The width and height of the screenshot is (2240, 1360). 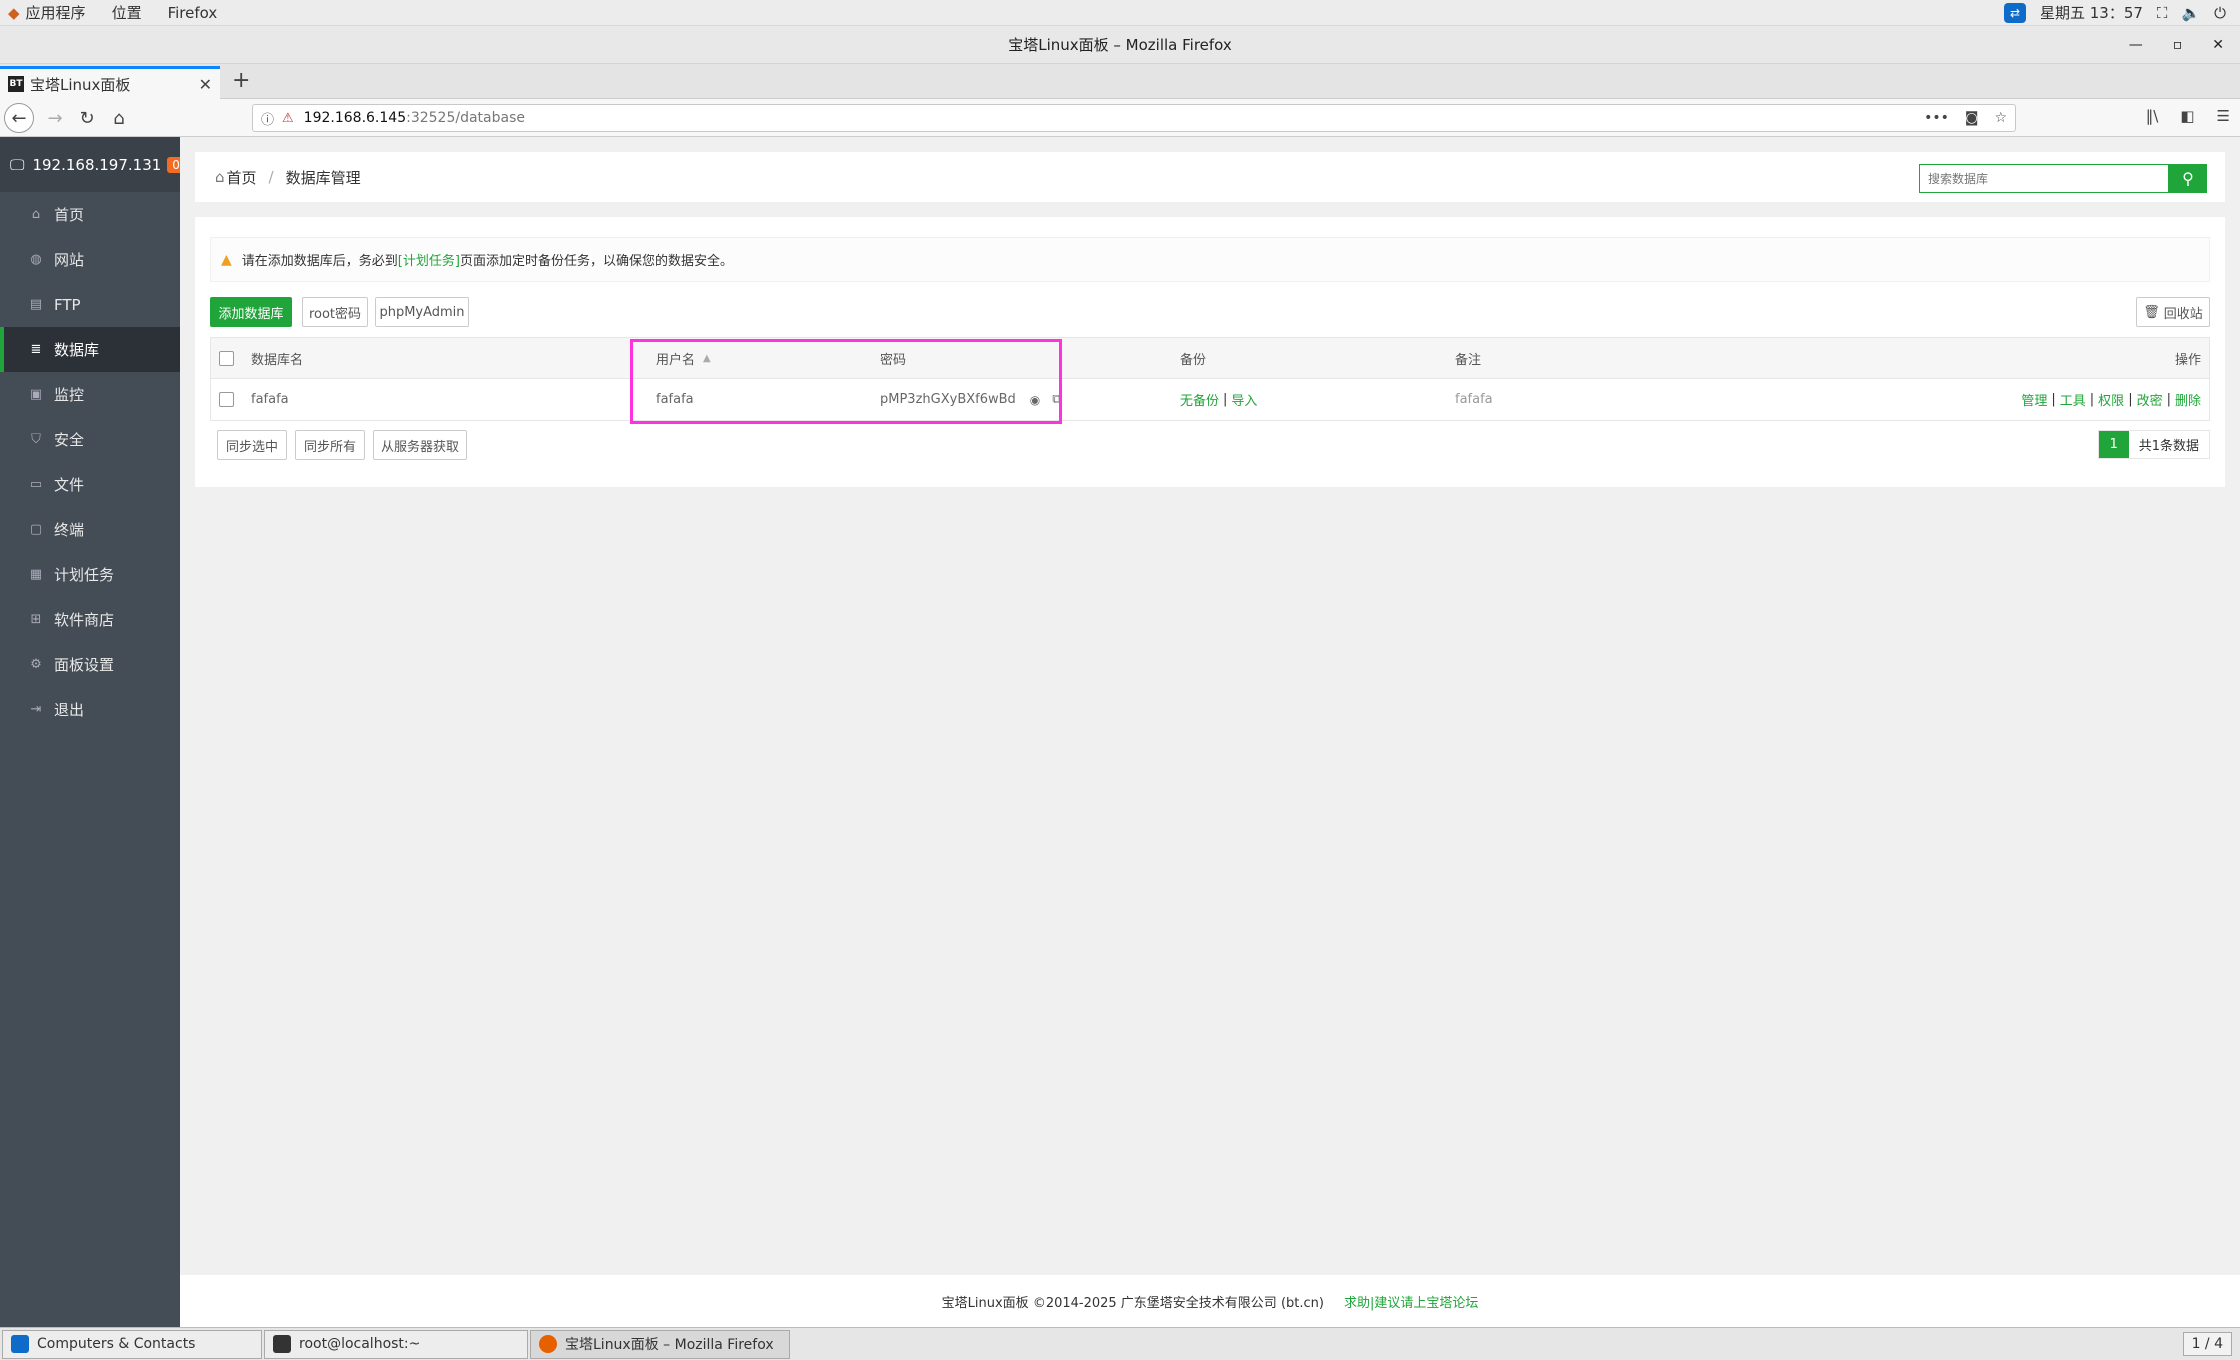 What do you see at coordinates (90, 619) in the screenshot?
I see `sidebar-item-store: ⊞ 软件商店` at bounding box center [90, 619].